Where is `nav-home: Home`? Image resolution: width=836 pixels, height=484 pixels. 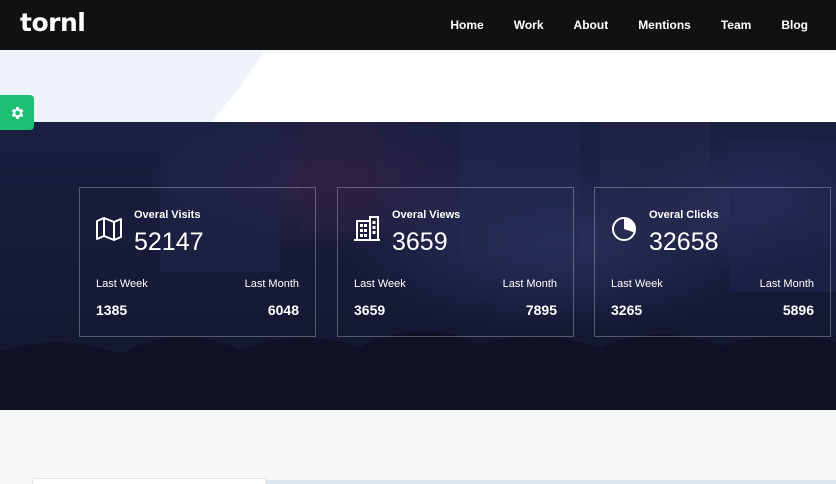 nav-home: Home is located at coordinates (466, 25).